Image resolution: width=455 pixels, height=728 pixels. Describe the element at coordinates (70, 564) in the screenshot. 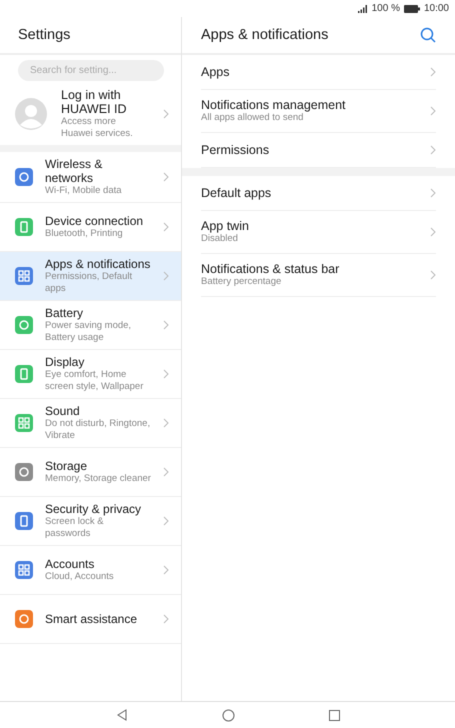

I see `item-title: Accounts` at that location.